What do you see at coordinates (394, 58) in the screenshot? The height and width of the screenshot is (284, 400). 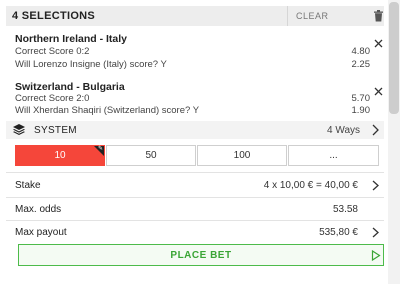 I see `scrollbar-thumb` at bounding box center [394, 58].